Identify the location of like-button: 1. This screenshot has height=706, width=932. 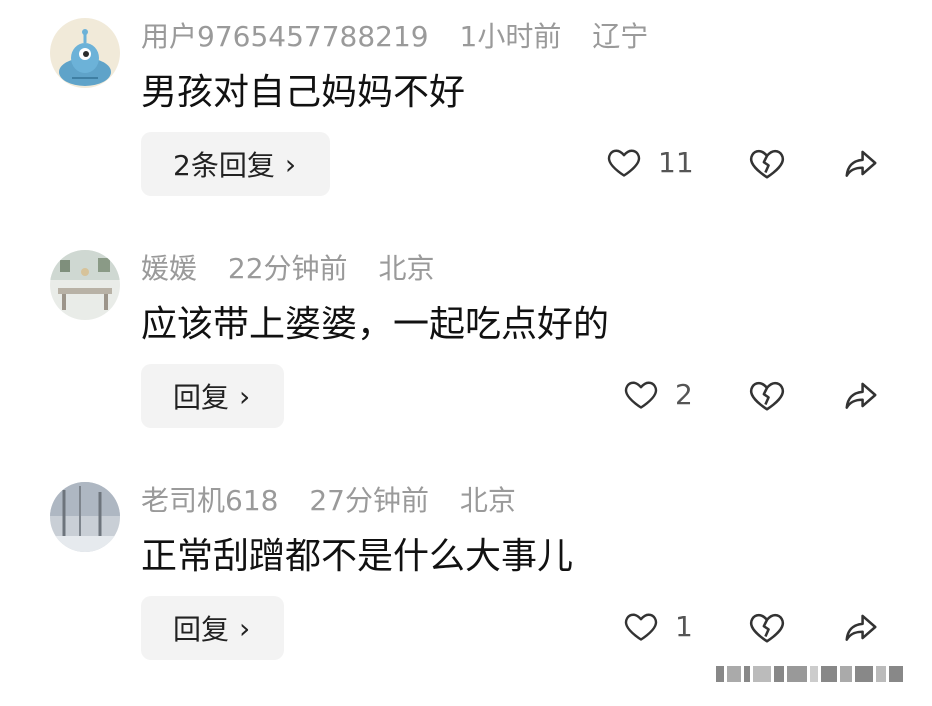
(658, 626).